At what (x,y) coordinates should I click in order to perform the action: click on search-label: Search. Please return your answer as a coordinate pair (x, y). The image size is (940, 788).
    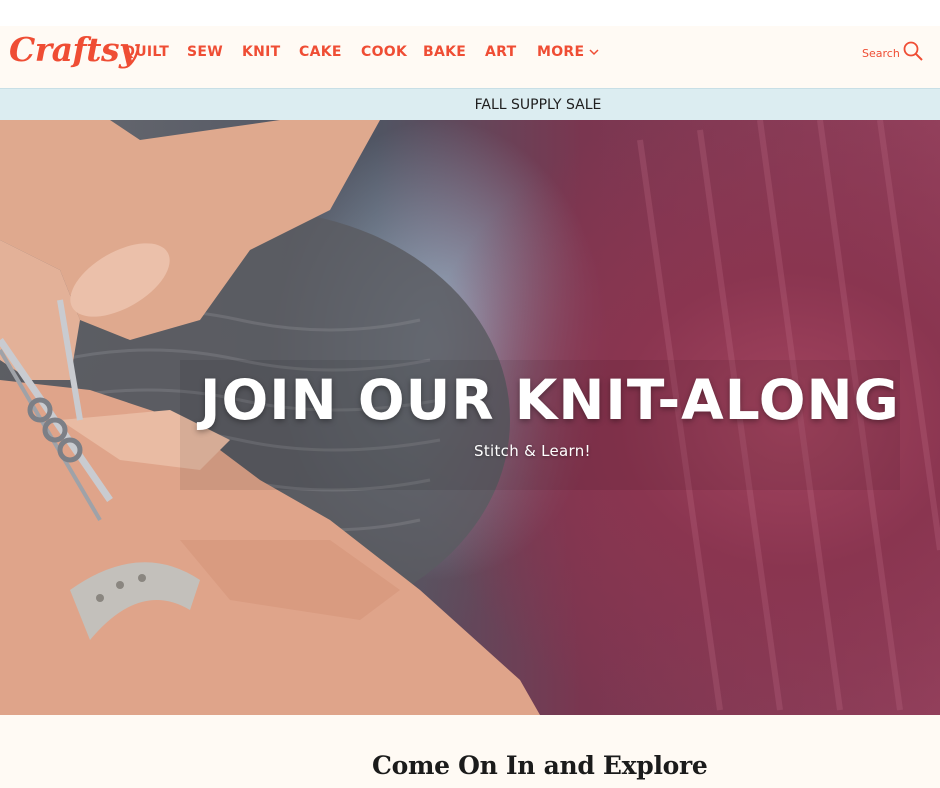
    Looking at the image, I should click on (881, 53).